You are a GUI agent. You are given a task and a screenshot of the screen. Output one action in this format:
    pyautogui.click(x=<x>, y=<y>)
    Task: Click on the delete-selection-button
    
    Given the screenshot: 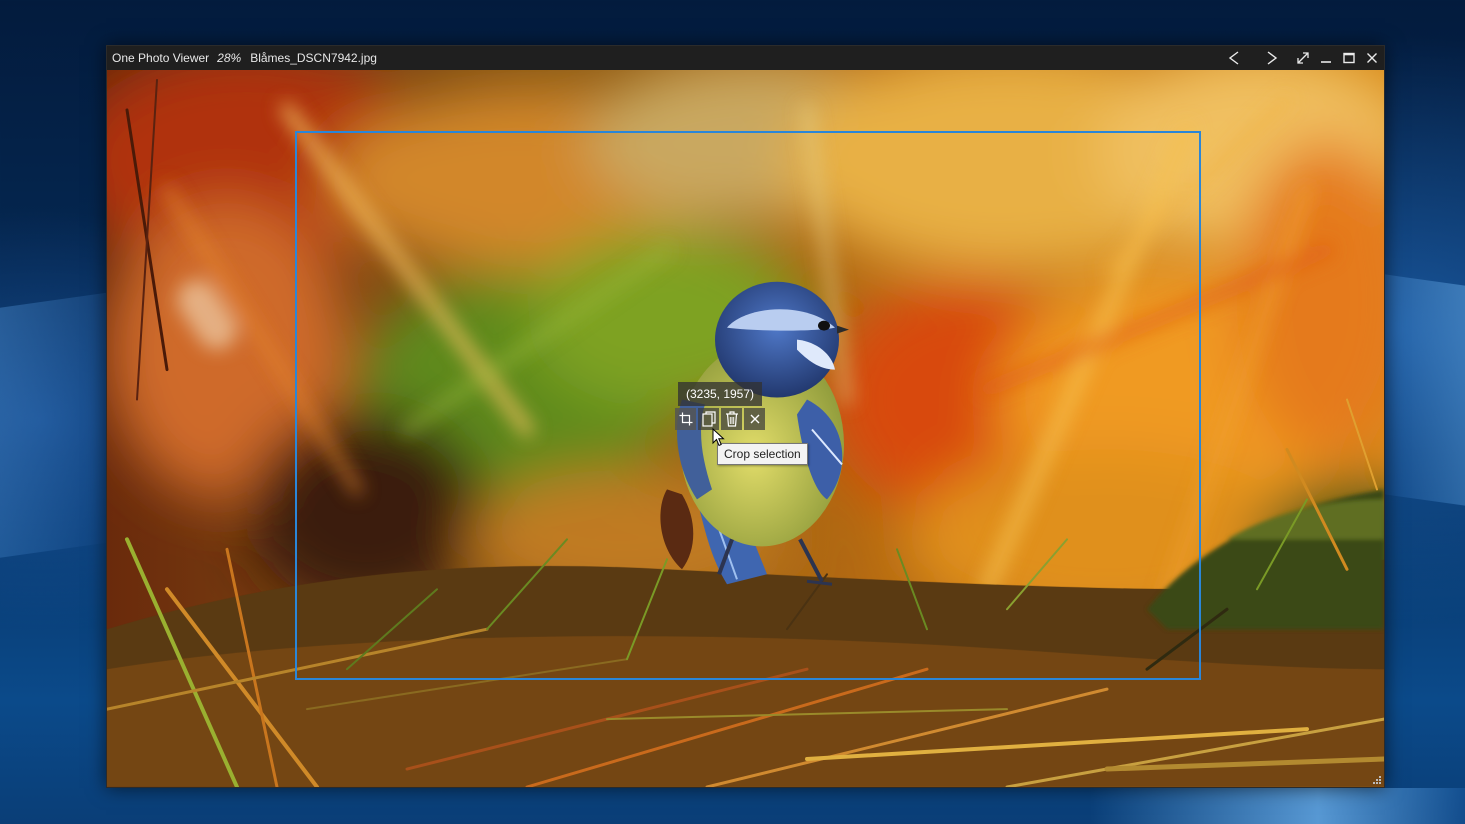 What is the action you would take?
    pyautogui.click(x=731, y=419)
    